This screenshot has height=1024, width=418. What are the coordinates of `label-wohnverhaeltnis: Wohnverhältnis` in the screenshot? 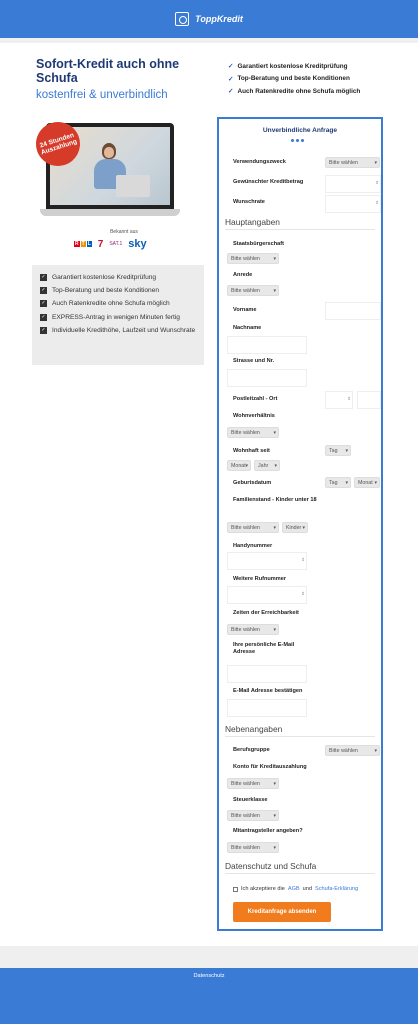 It's located at (254, 416).